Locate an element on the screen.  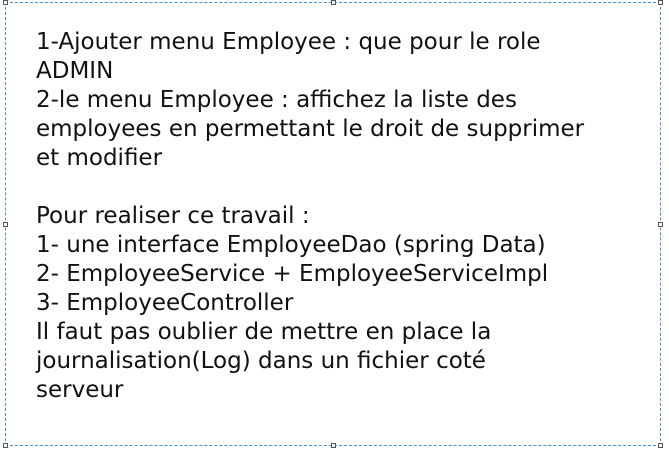
resize-handle-bottom-left is located at coordinates (5, 445).